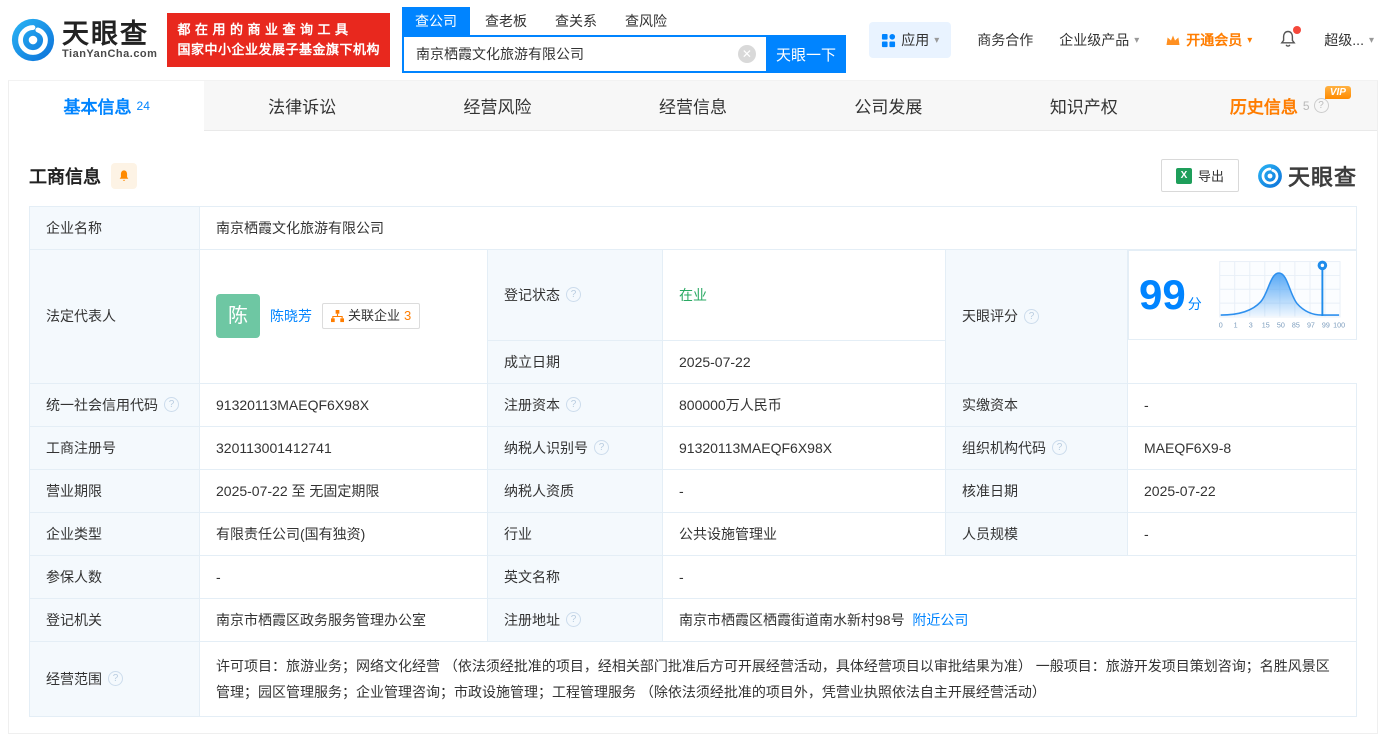  I want to click on taxpayer-quality-value: -, so click(804, 490).